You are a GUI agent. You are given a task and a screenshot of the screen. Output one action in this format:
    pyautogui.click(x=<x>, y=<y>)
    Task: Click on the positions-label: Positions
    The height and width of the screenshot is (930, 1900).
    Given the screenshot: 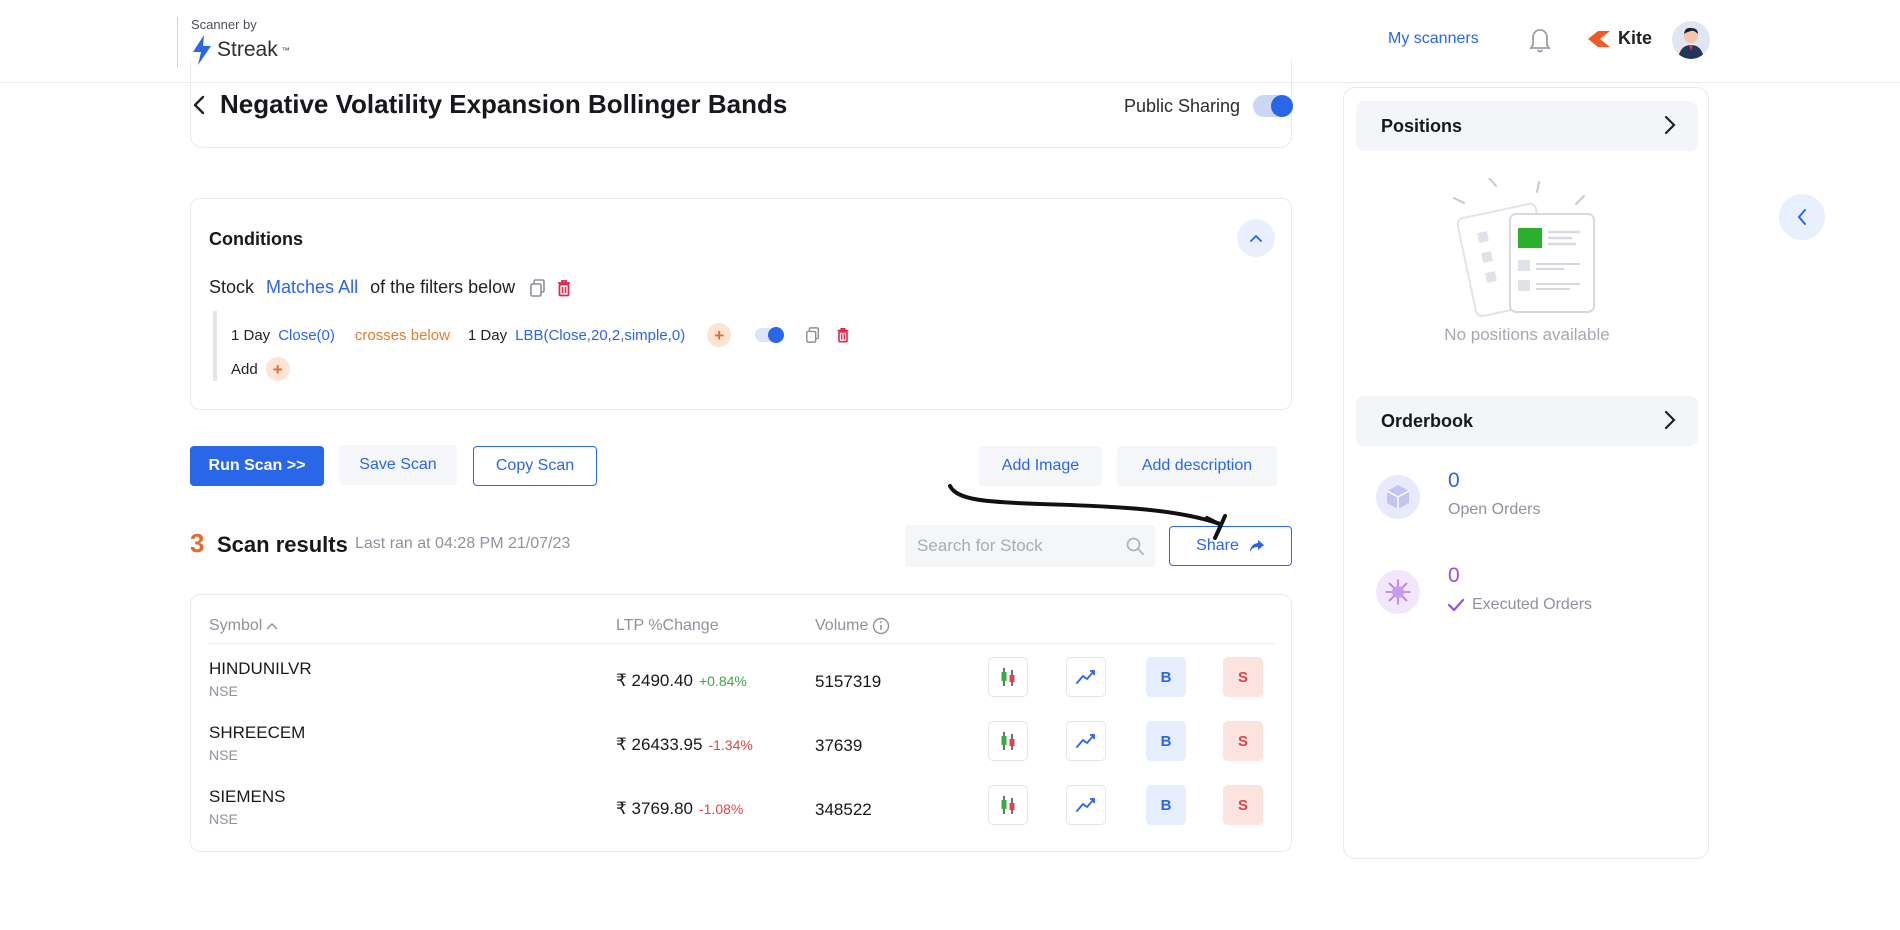 What is the action you would take?
    pyautogui.click(x=1422, y=126)
    